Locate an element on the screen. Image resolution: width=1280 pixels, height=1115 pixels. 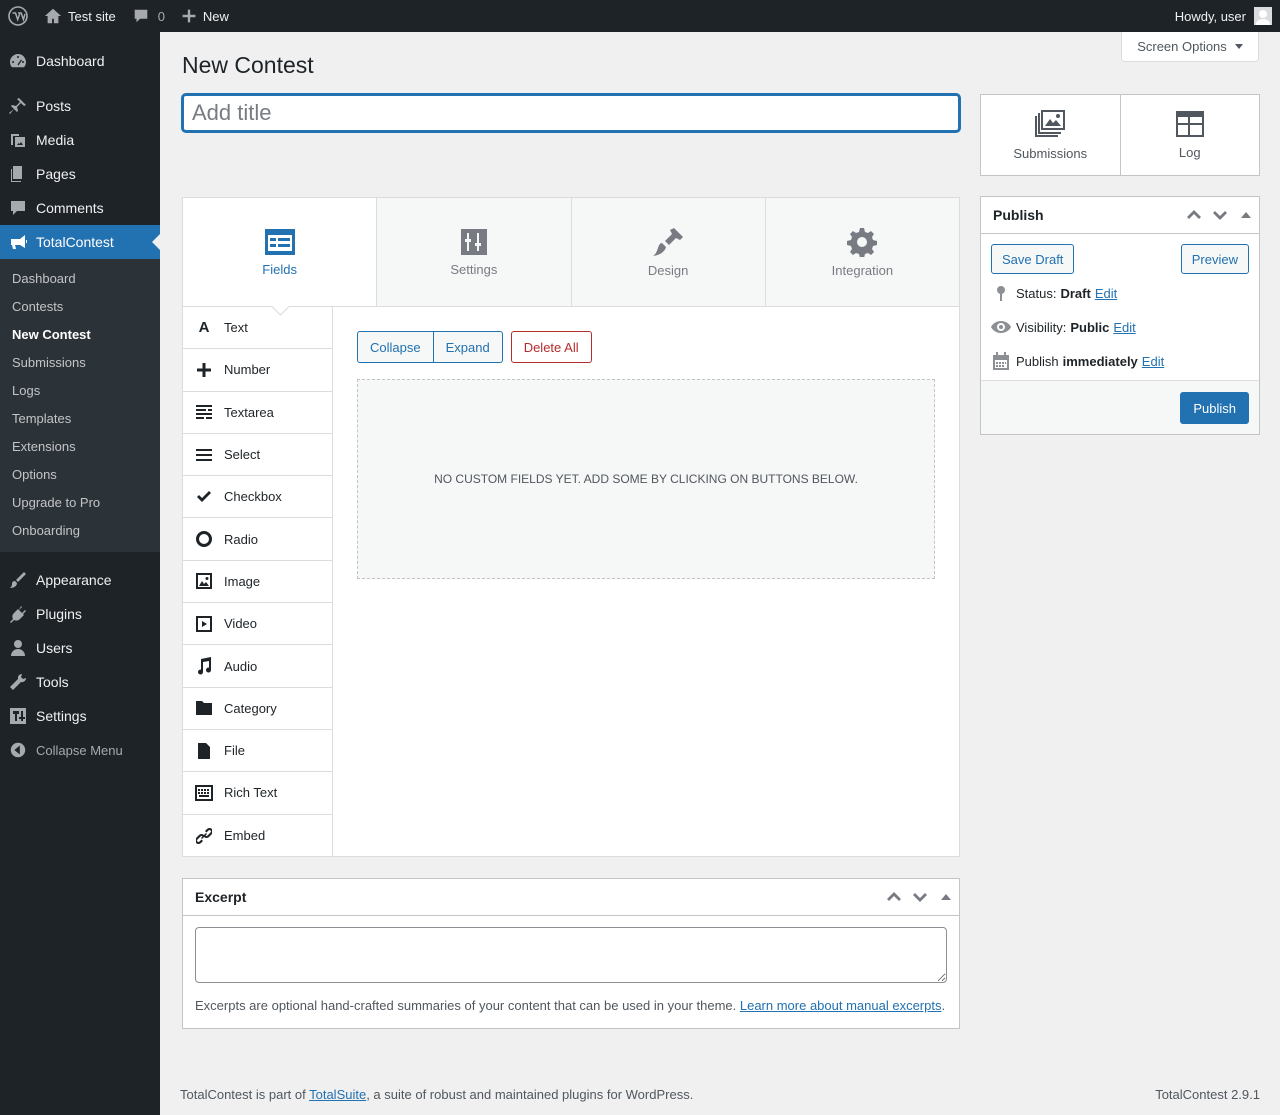
field-type-label: Image is located at coordinates (242, 581).